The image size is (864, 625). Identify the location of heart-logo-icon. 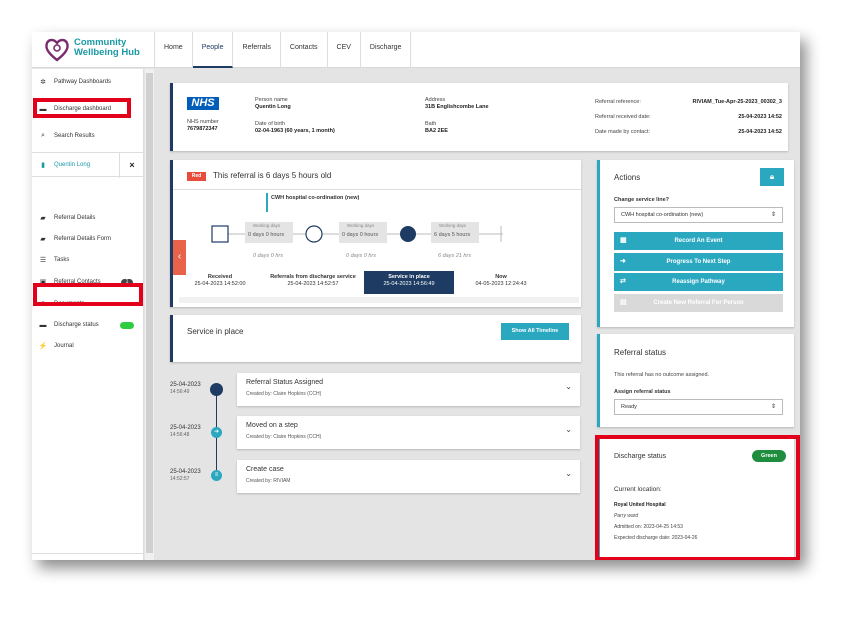
(57, 50).